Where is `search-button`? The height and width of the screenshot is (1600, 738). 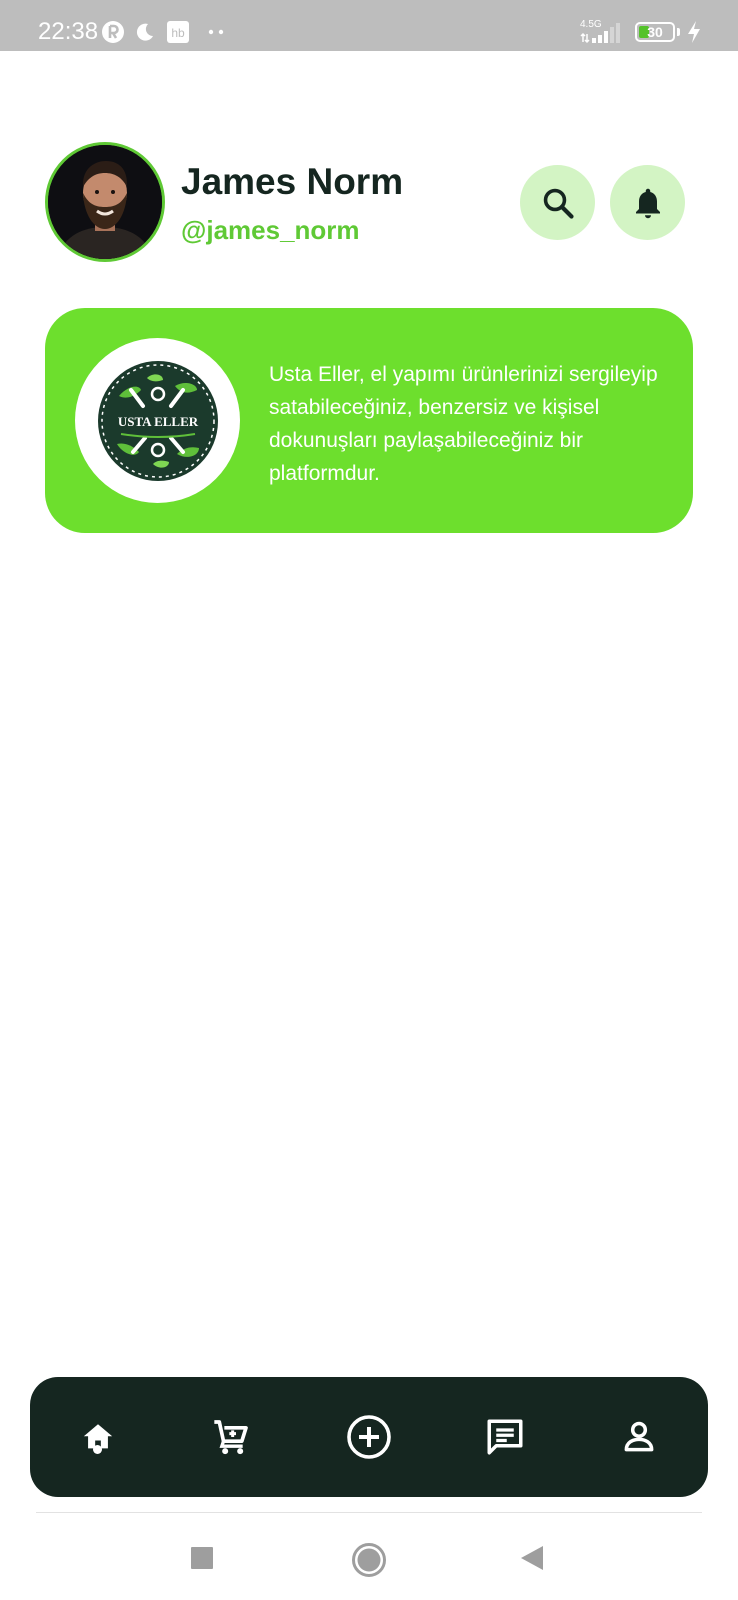
search-button is located at coordinates (557, 202).